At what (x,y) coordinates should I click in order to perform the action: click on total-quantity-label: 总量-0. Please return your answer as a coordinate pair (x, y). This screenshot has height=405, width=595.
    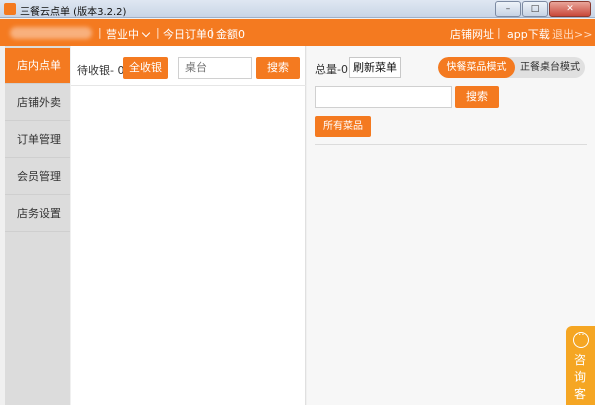
    Looking at the image, I should click on (331, 69).